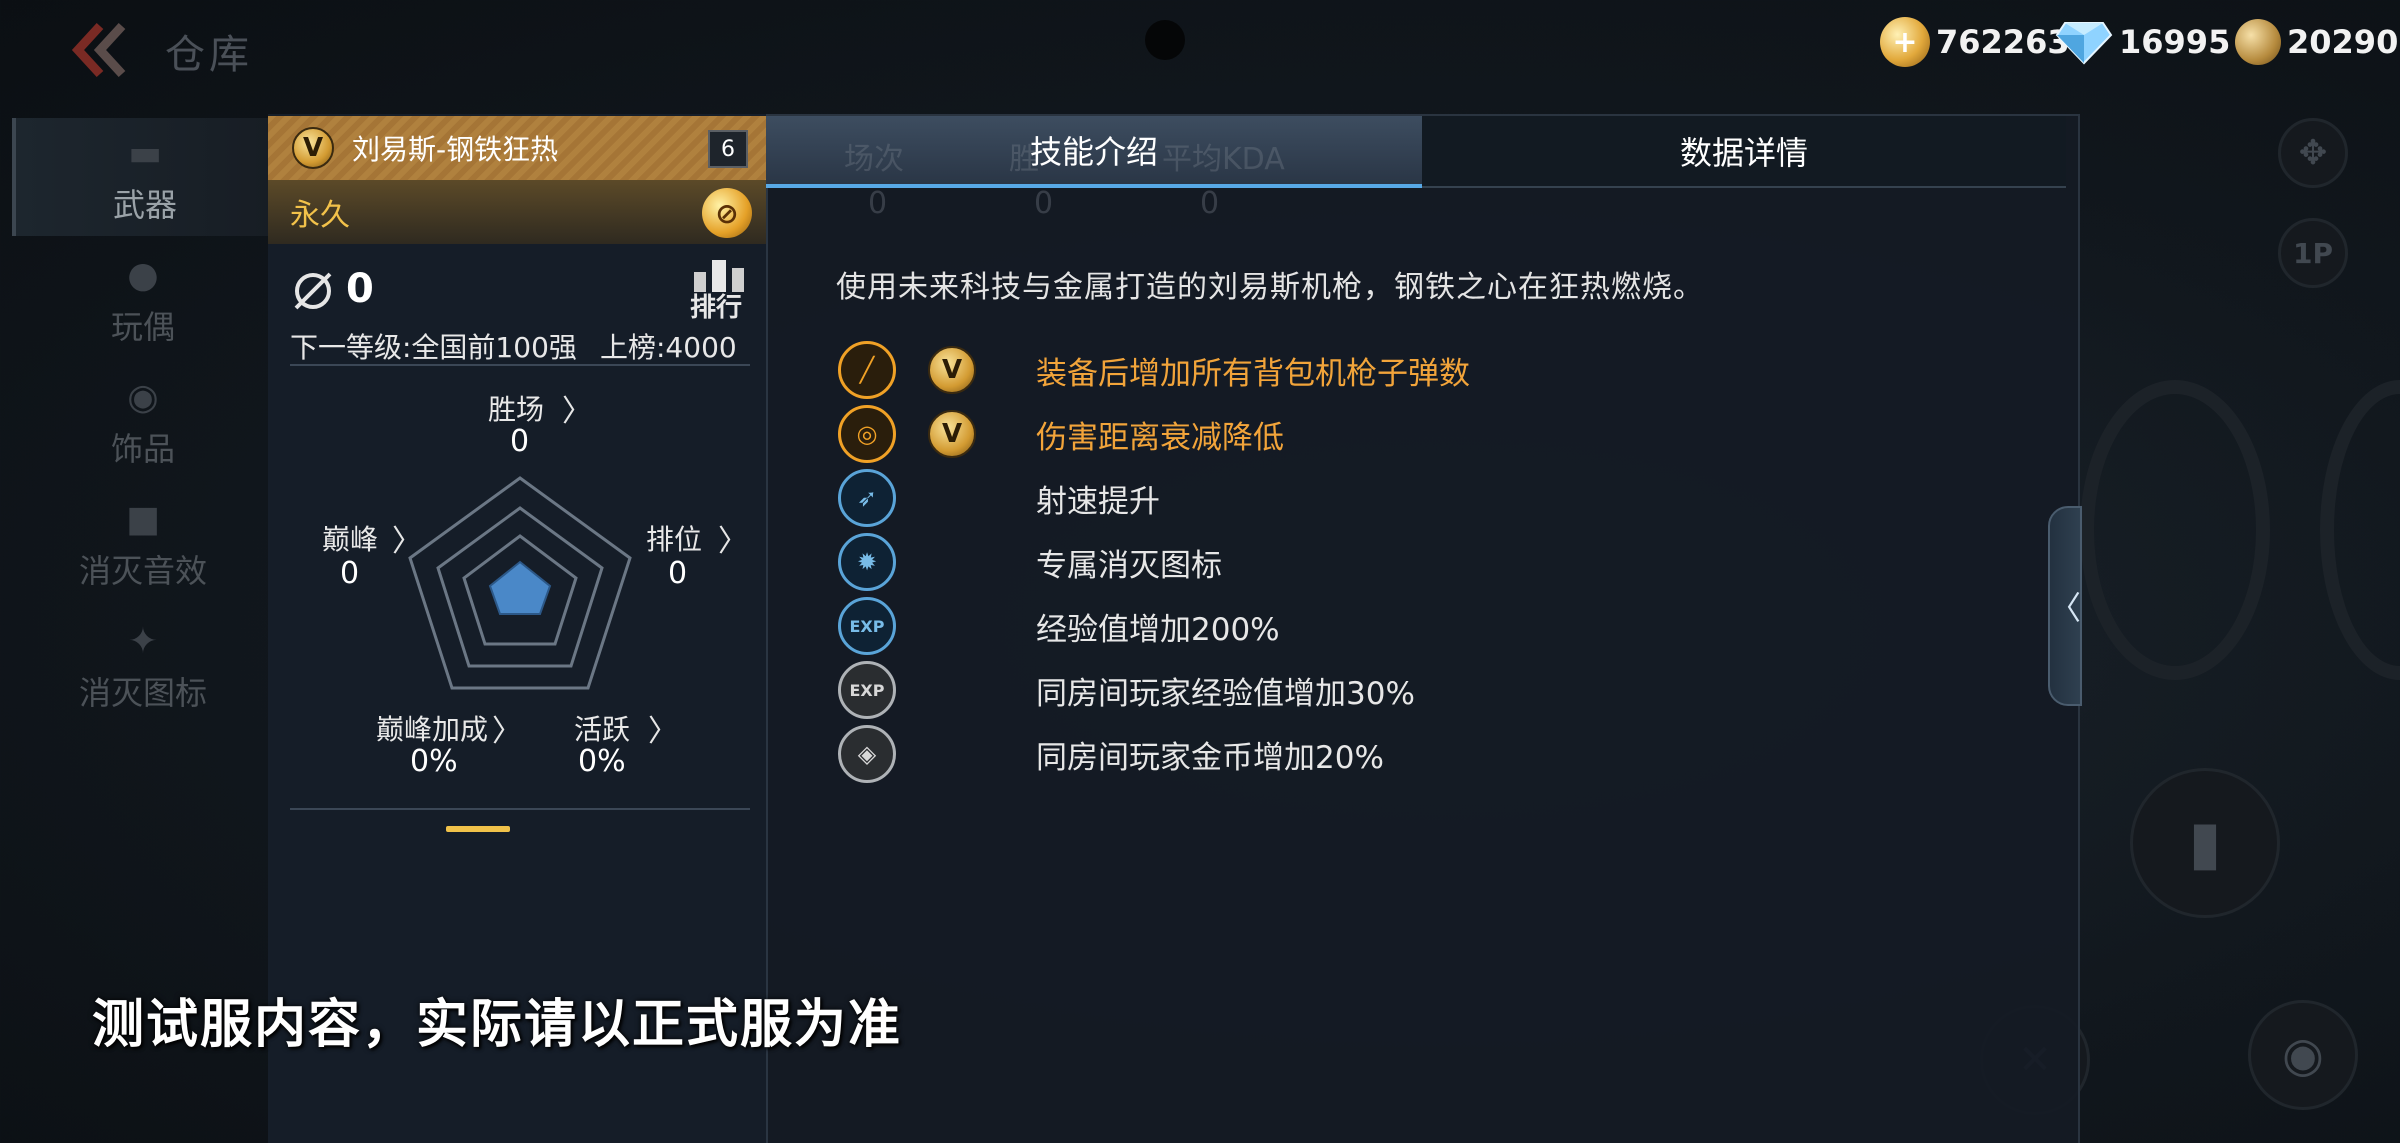 This screenshot has height=1143, width=2400. Describe the element at coordinates (2313, 153) in the screenshot. I see `dpad-settings-button: ✥` at that location.